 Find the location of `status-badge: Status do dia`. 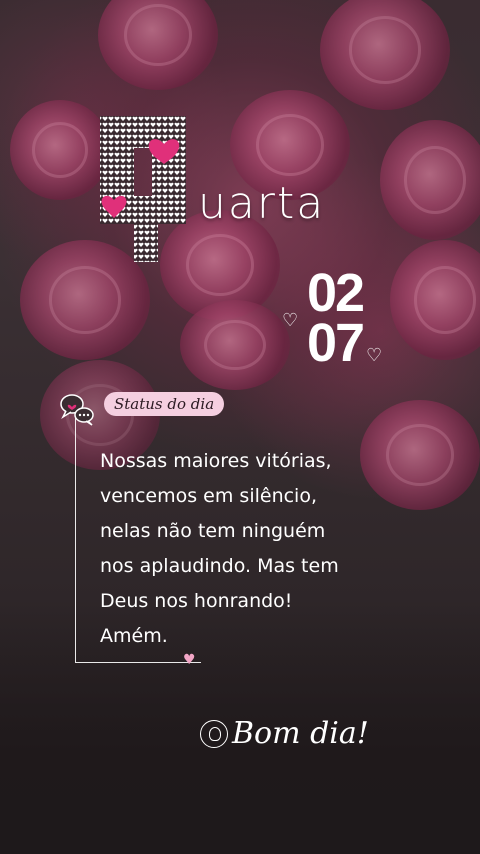

status-badge: Status do dia is located at coordinates (164, 404).